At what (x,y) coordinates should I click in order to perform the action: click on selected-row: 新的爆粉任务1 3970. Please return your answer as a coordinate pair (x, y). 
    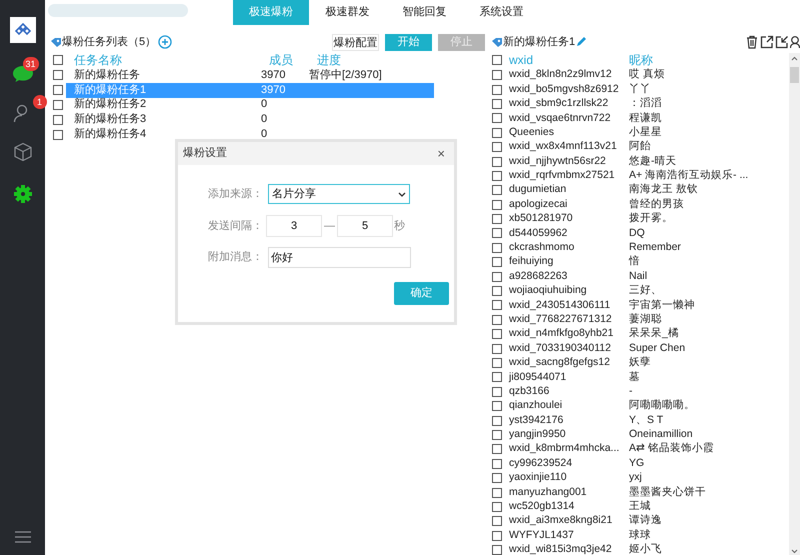
    Looking at the image, I should click on (250, 90).